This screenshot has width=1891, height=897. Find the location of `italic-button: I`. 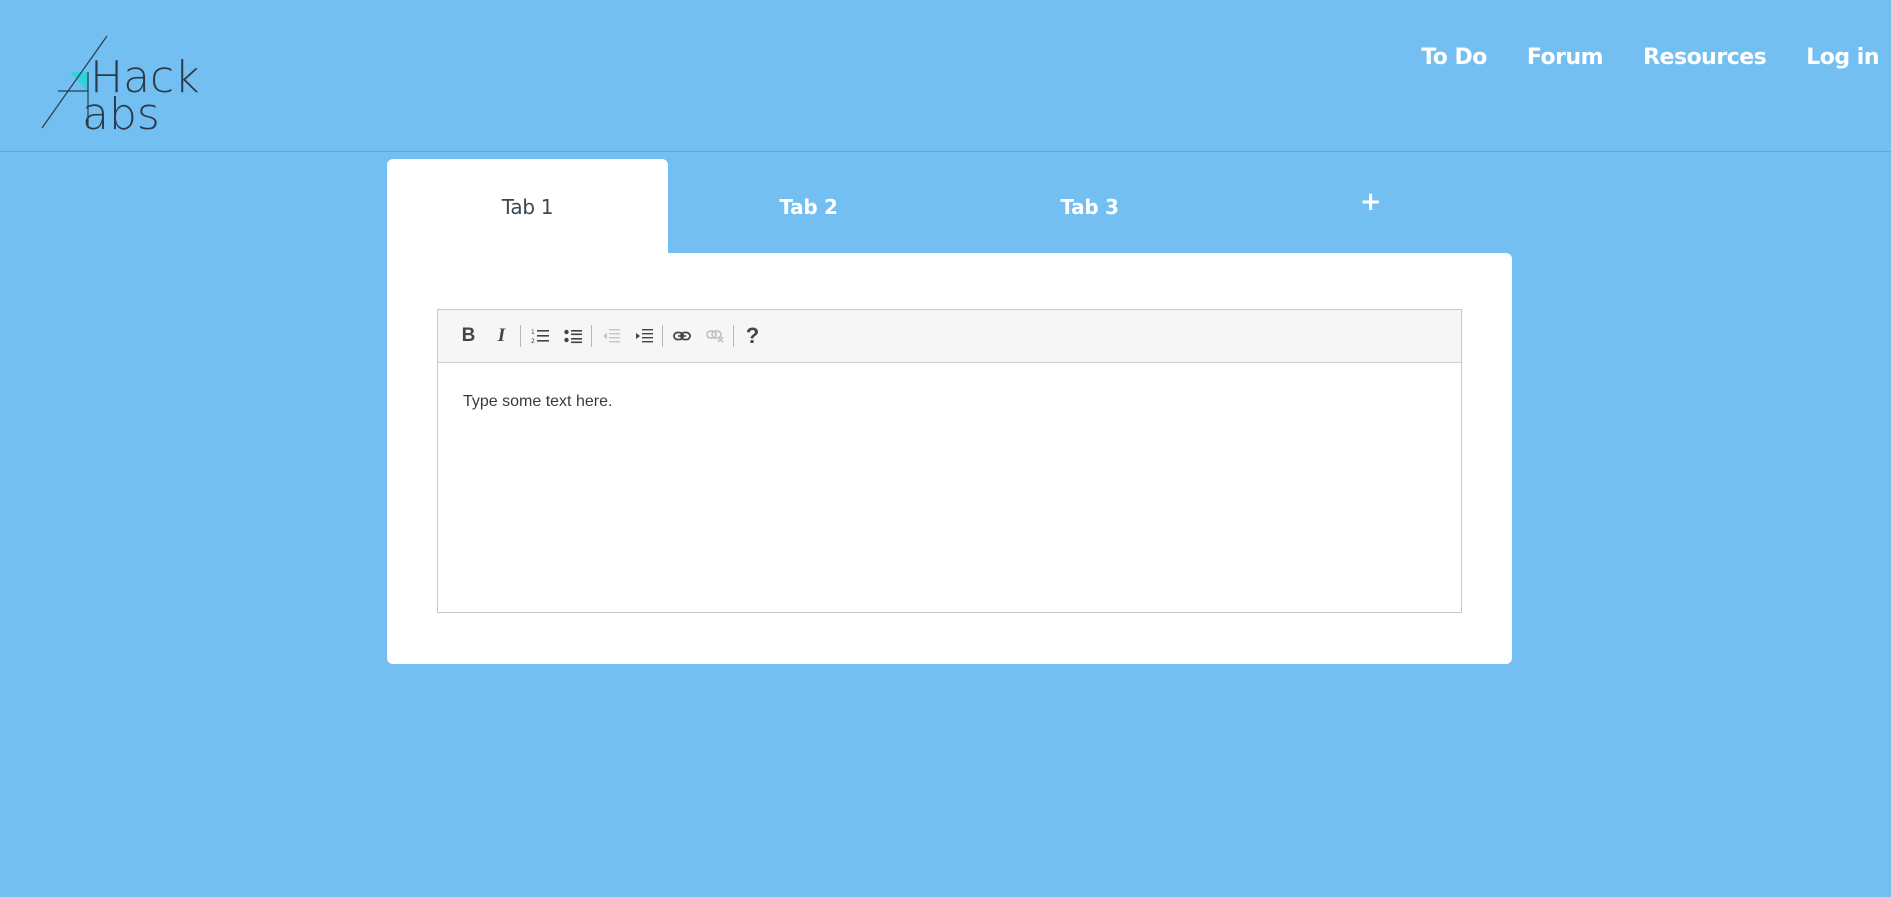

italic-button: I is located at coordinates (501, 336).